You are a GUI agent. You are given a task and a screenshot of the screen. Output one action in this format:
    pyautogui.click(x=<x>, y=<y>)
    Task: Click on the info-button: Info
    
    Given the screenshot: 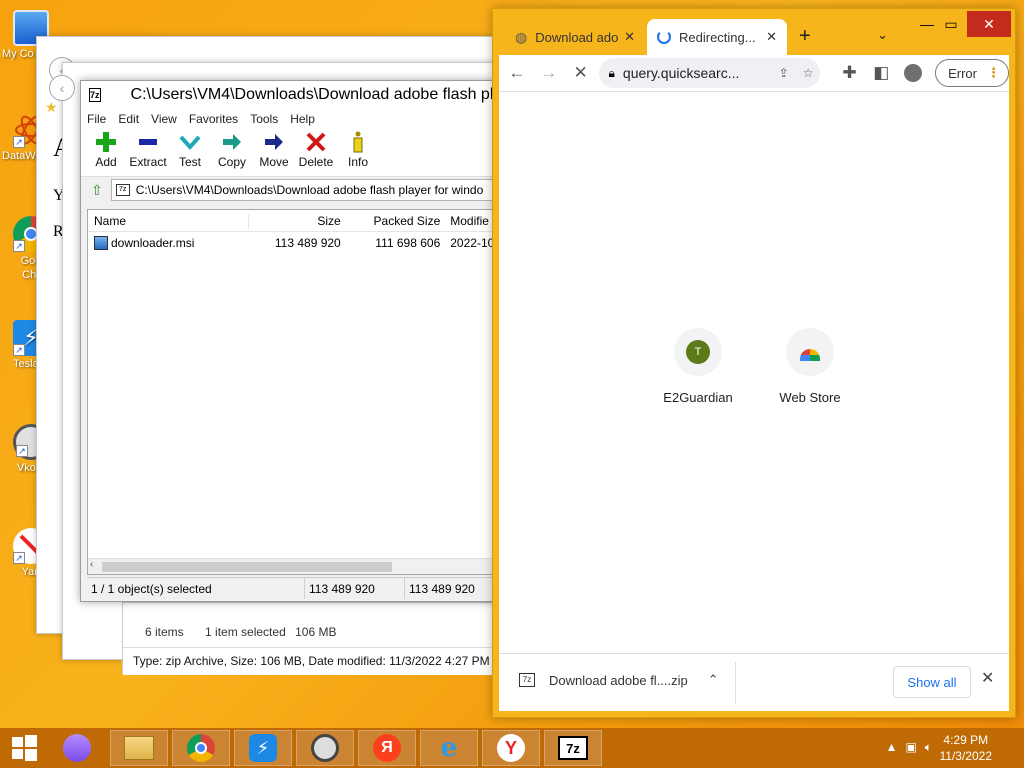 What is the action you would take?
    pyautogui.click(x=358, y=152)
    